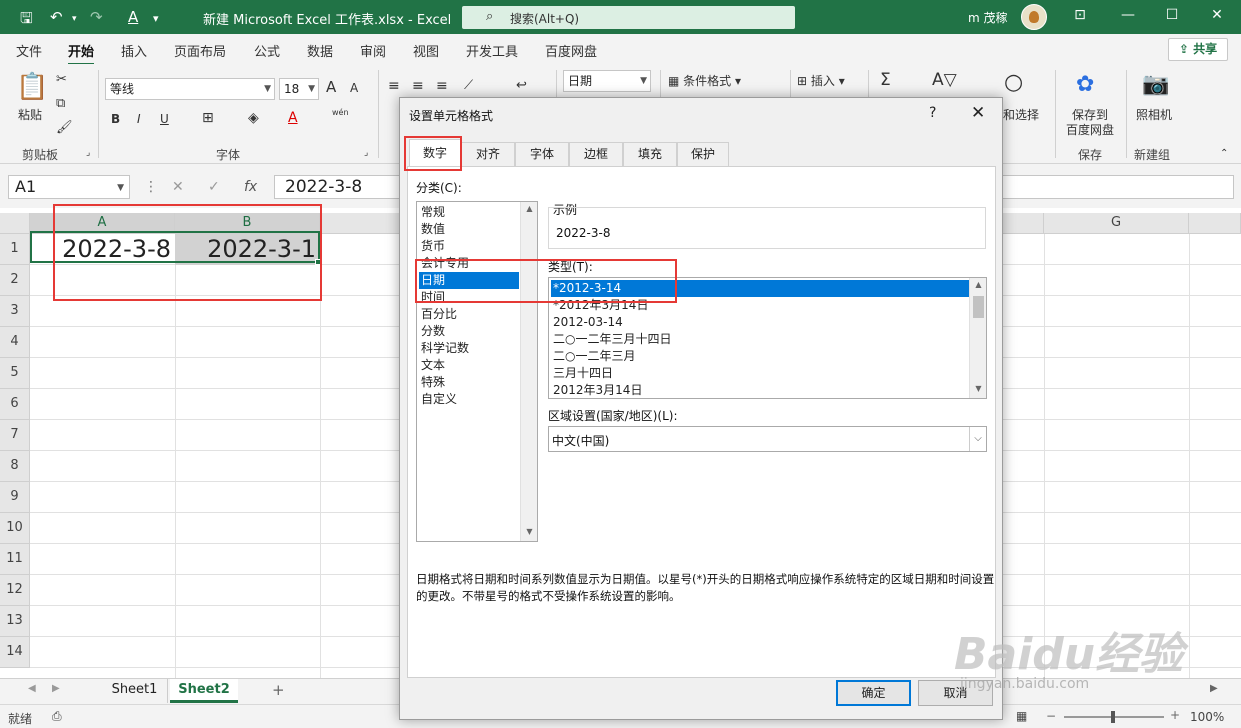 The height and width of the screenshot is (728, 1241). What do you see at coordinates (250, 187) in the screenshot?
I see `insert-function-icon: fx` at bounding box center [250, 187].